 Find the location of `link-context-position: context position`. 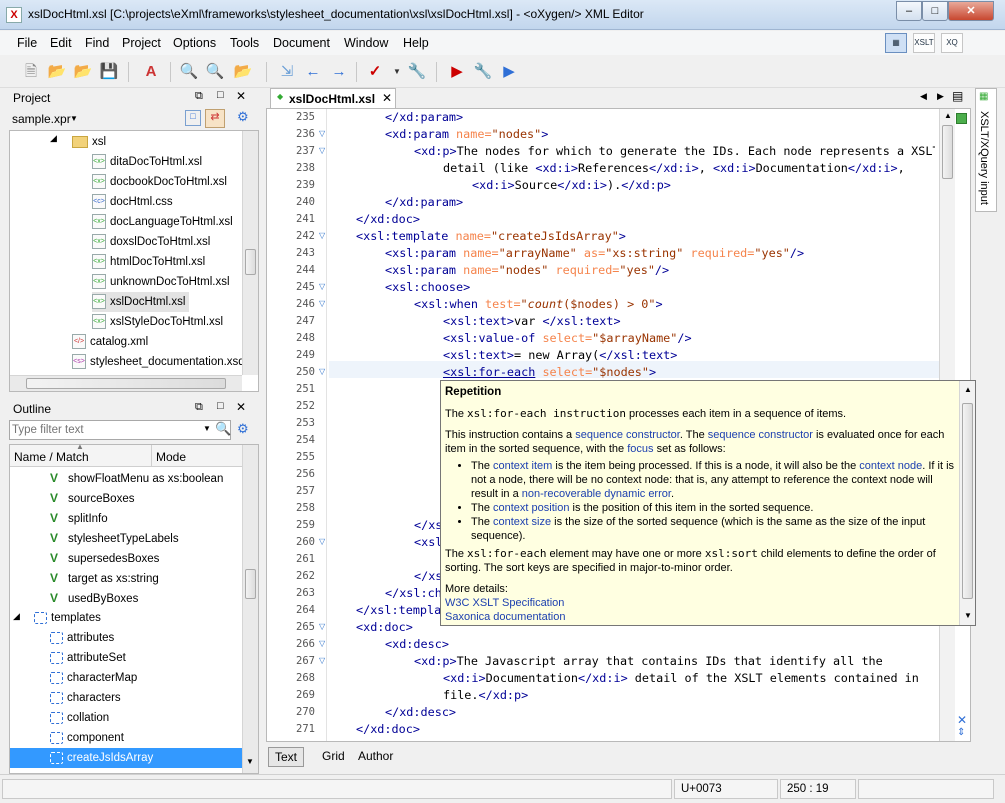

link-context-position: context position is located at coordinates (531, 508).